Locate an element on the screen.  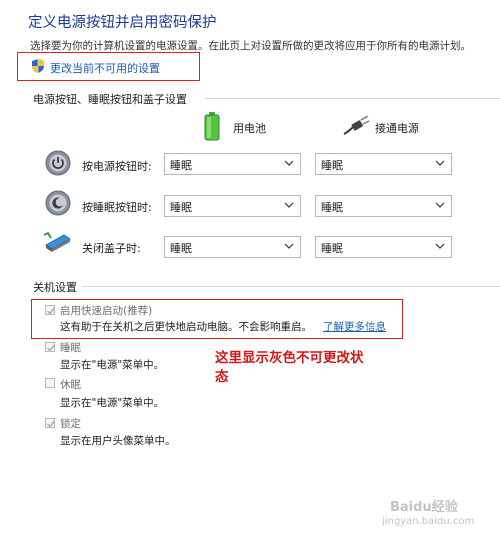
lock-checkbox is located at coordinates (50, 423).